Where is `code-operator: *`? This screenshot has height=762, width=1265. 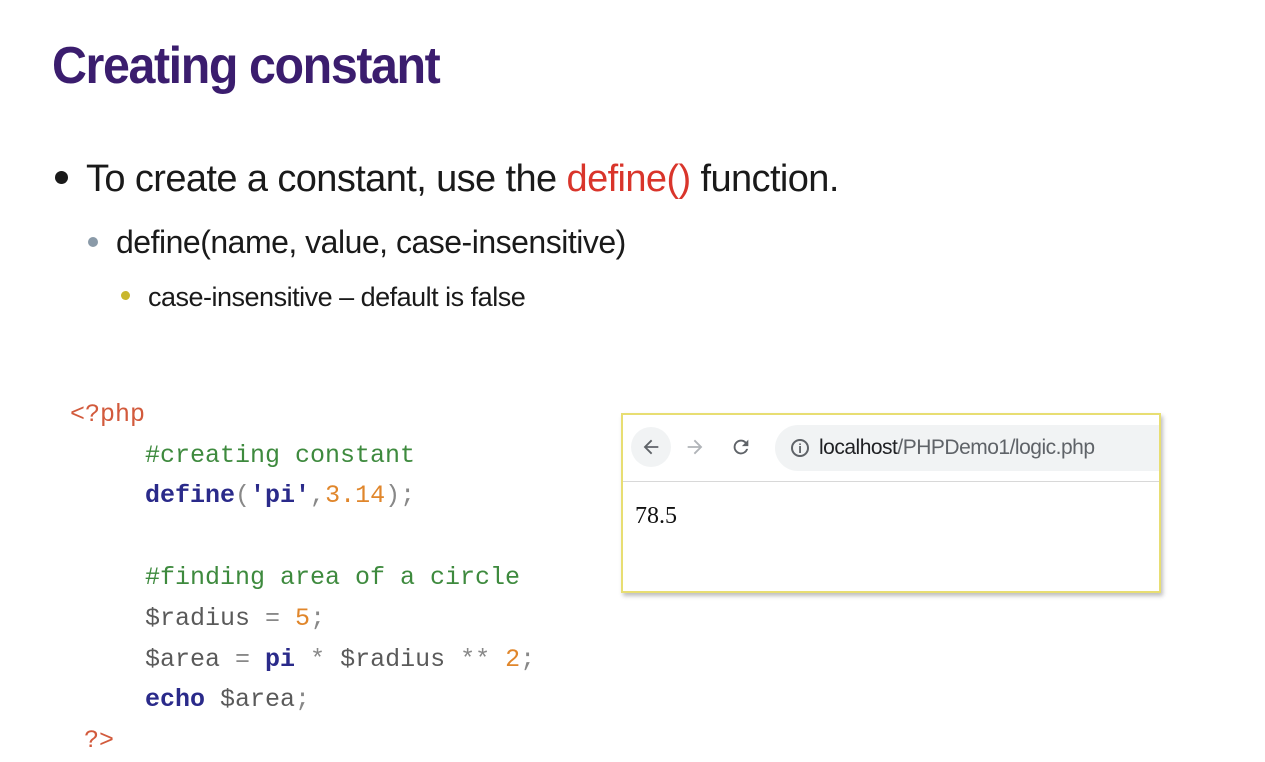 code-operator: * is located at coordinates (318, 659).